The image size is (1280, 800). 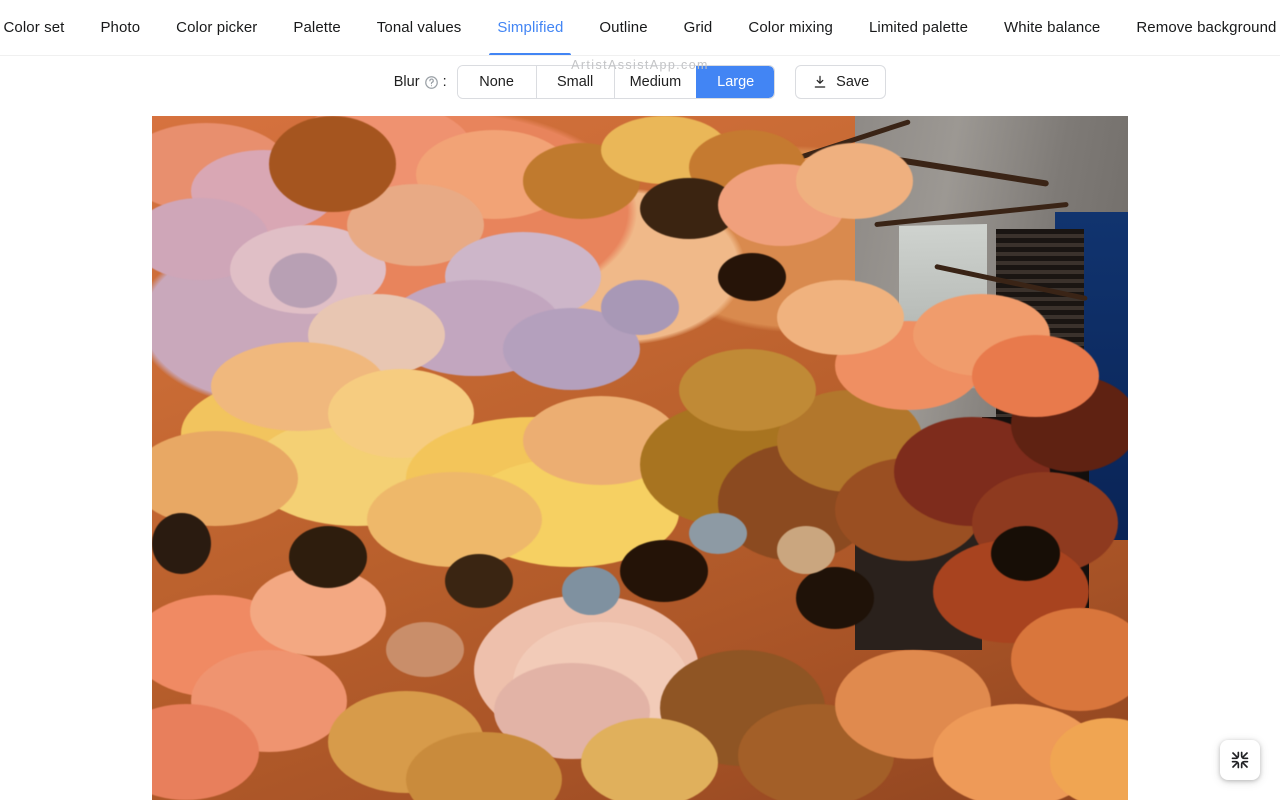 I want to click on tab-simplified: Simplified, so click(x=530, y=27).